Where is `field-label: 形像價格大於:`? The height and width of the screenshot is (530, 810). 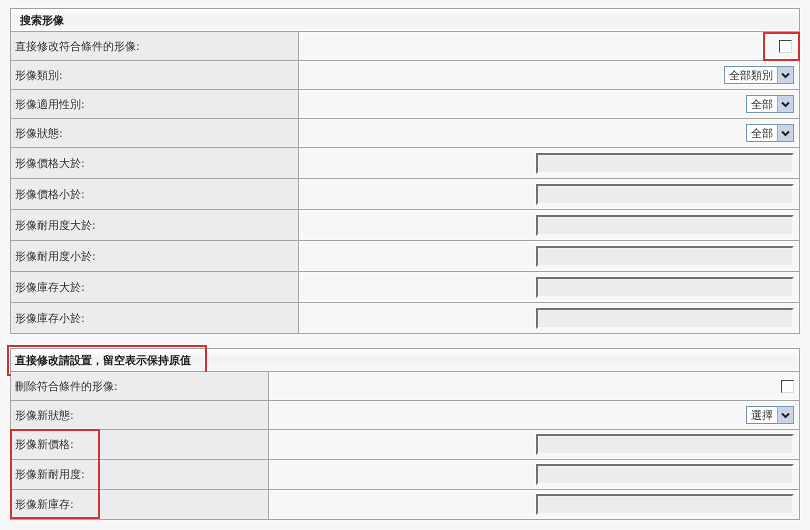
field-label: 形像價格大於: is located at coordinates (50, 163).